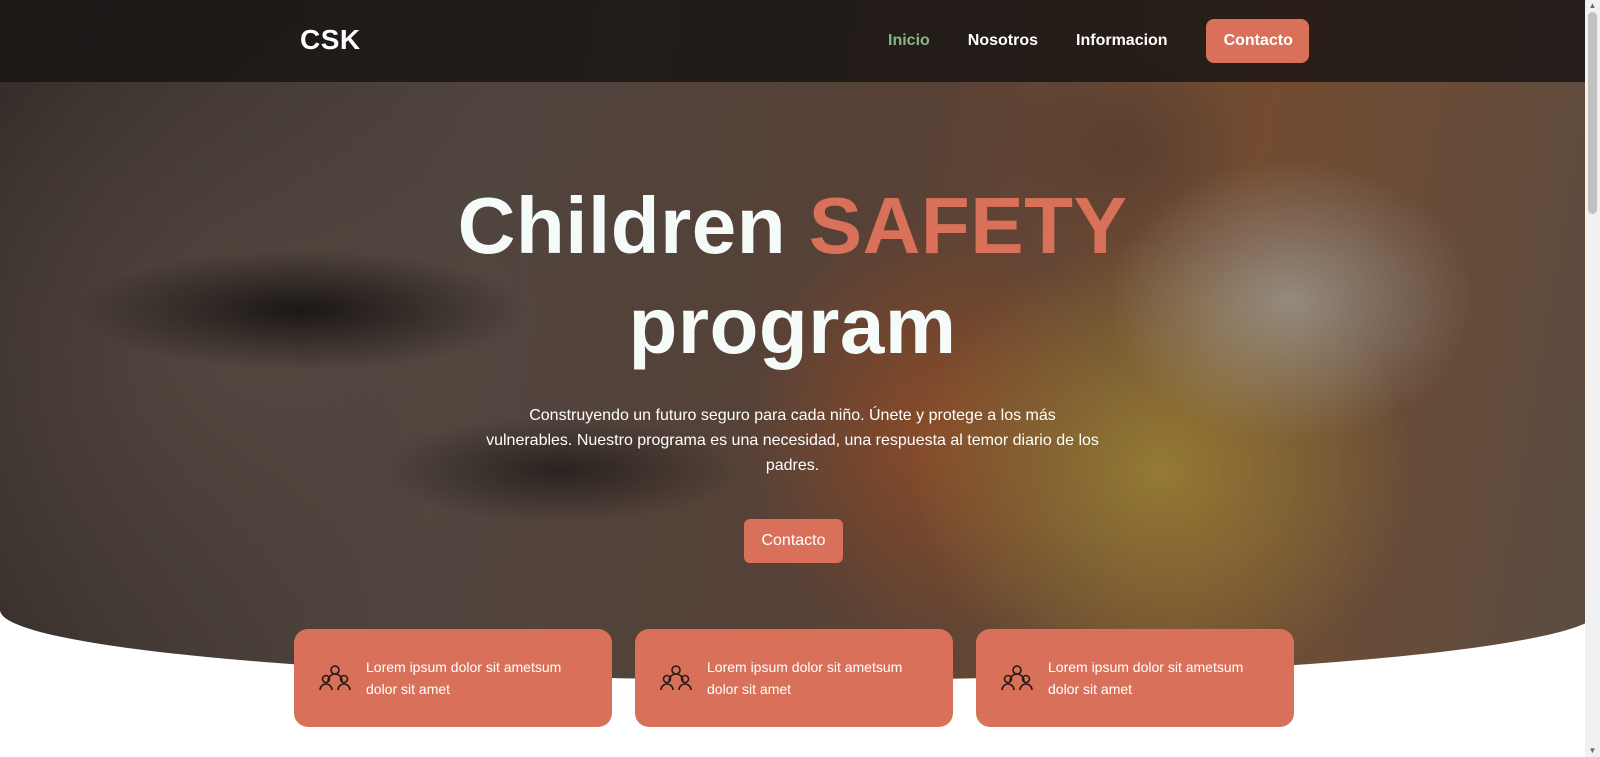 Image resolution: width=1600 pixels, height=757 pixels. I want to click on vertical-scrollbar: ▲ ▼, so click(1592, 378).